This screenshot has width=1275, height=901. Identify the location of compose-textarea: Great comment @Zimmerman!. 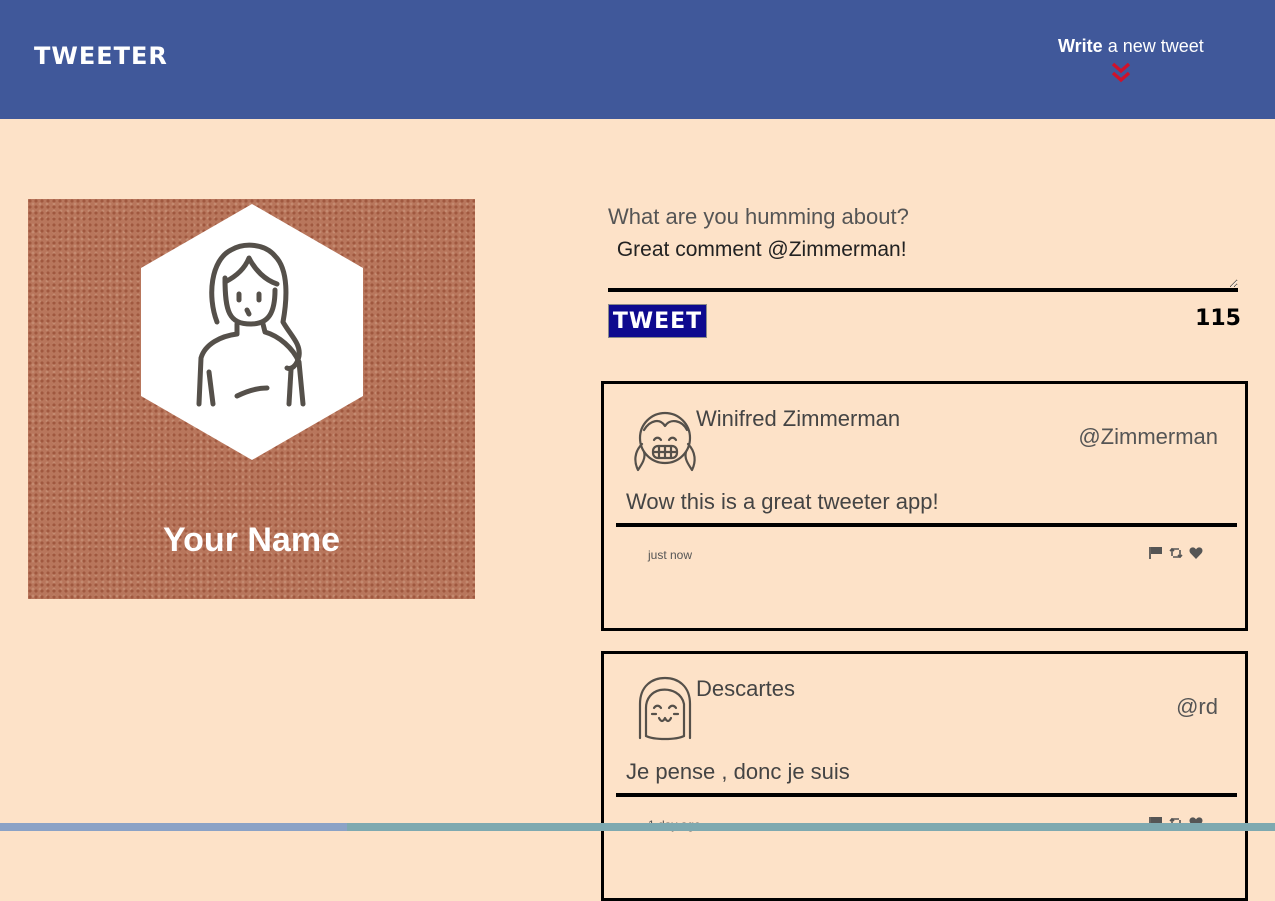
(923, 263).